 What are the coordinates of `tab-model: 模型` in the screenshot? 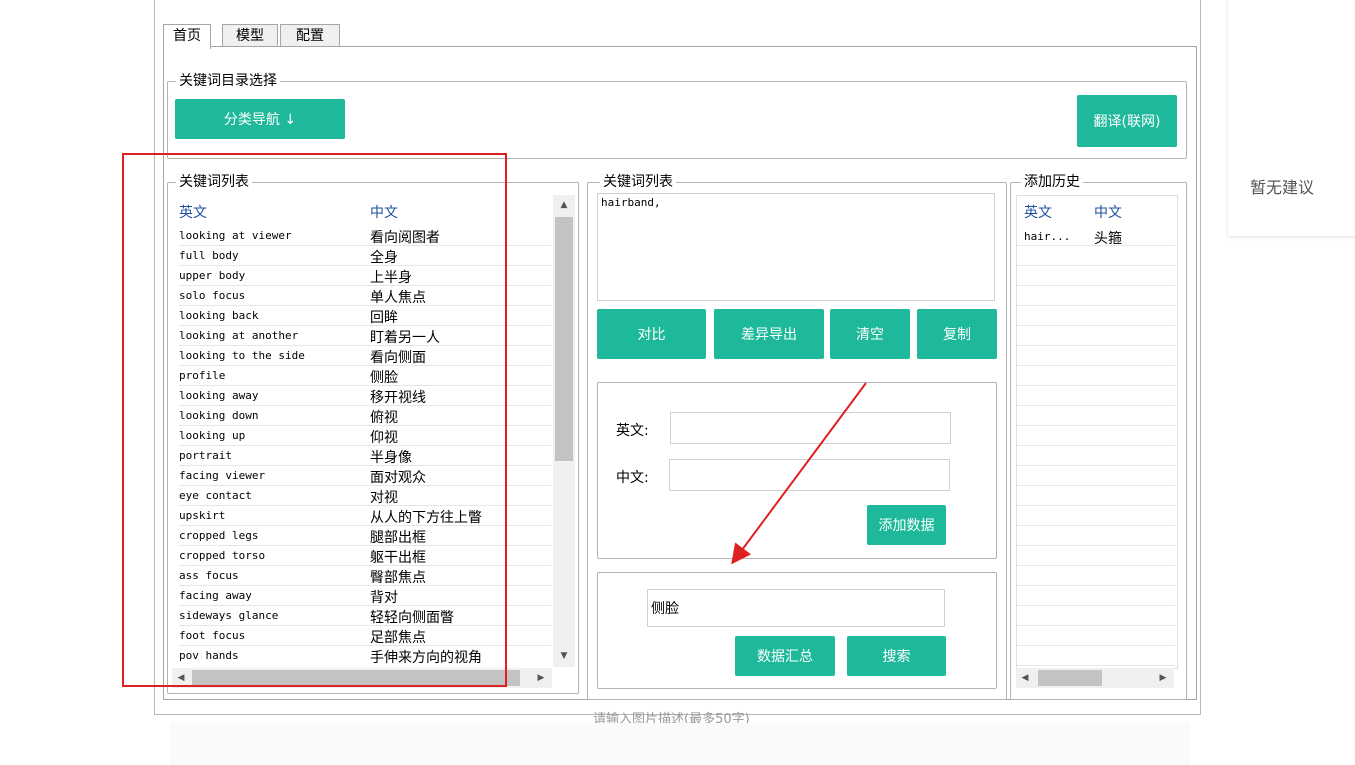 It's located at (250, 35).